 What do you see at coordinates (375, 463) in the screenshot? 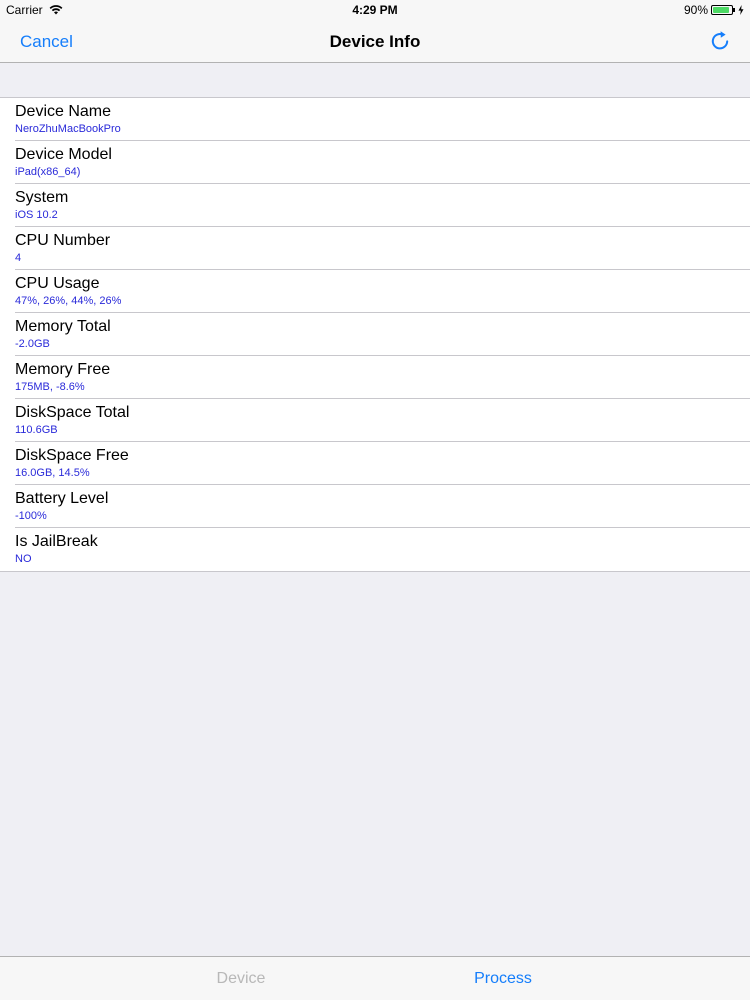
I see `table-row: DiskSpace Free 16.0GB, 14.5%` at bounding box center [375, 463].